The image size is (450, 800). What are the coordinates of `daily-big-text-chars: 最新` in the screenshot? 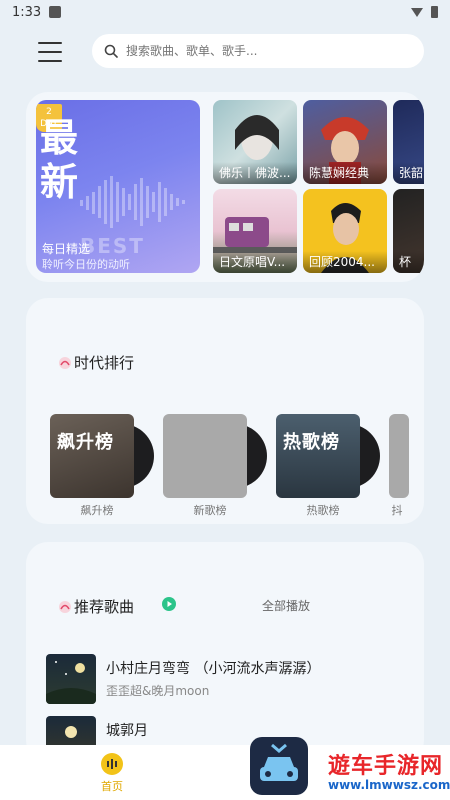 It's located at (59, 159).